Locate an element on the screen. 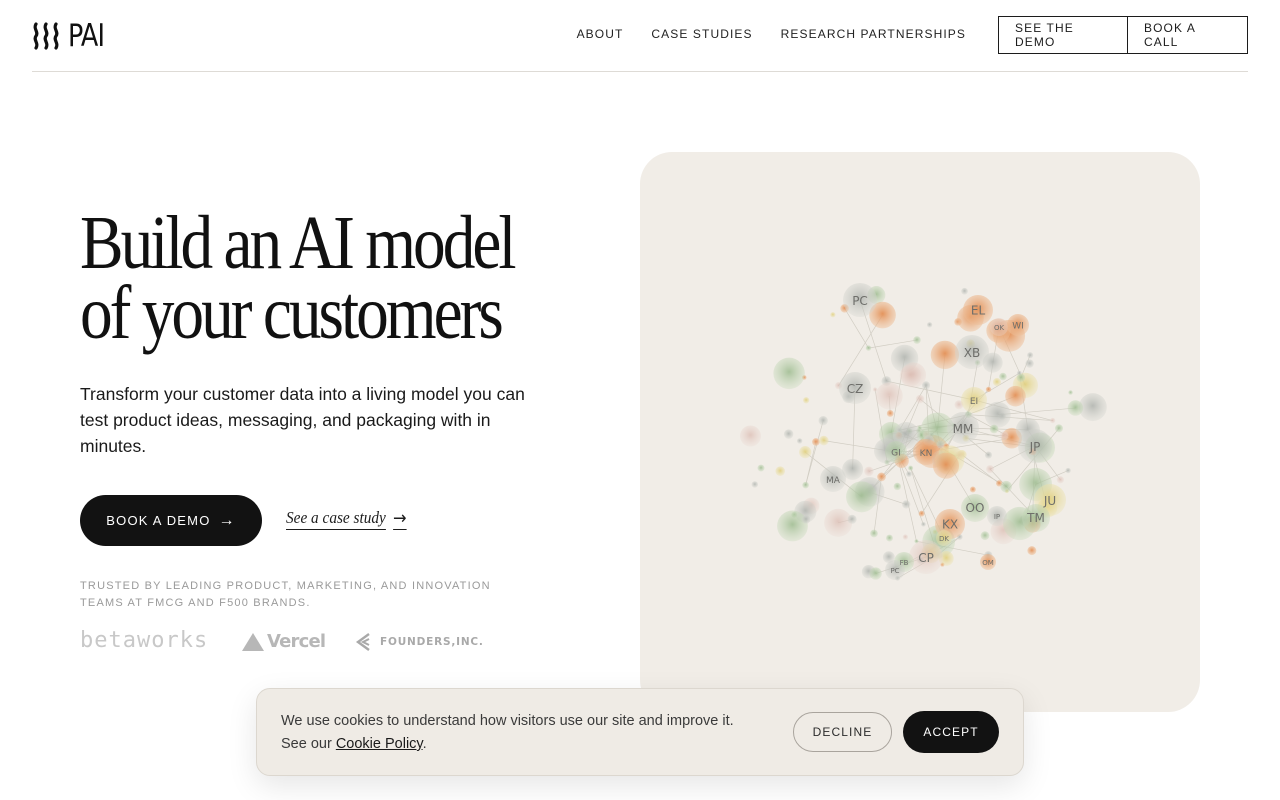 The image size is (1280, 800). graph-node-label: IP is located at coordinates (997, 517).